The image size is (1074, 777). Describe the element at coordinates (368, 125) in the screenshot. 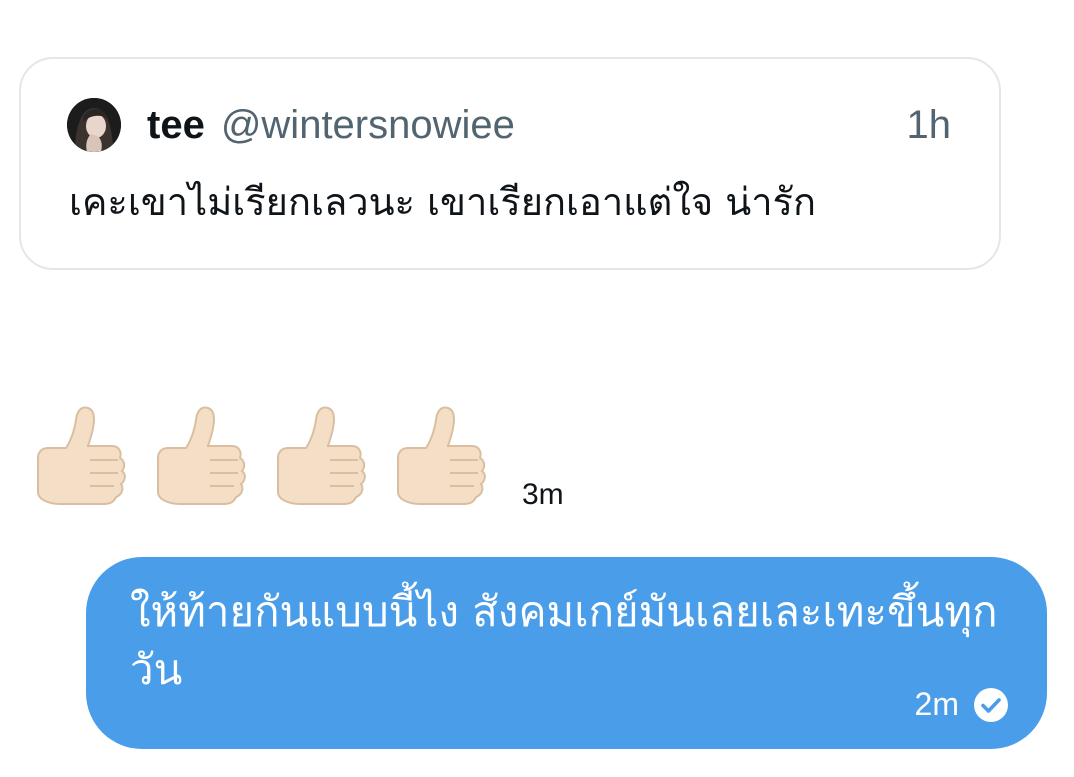

I see `author-handle: @wintersnowiee` at that location.